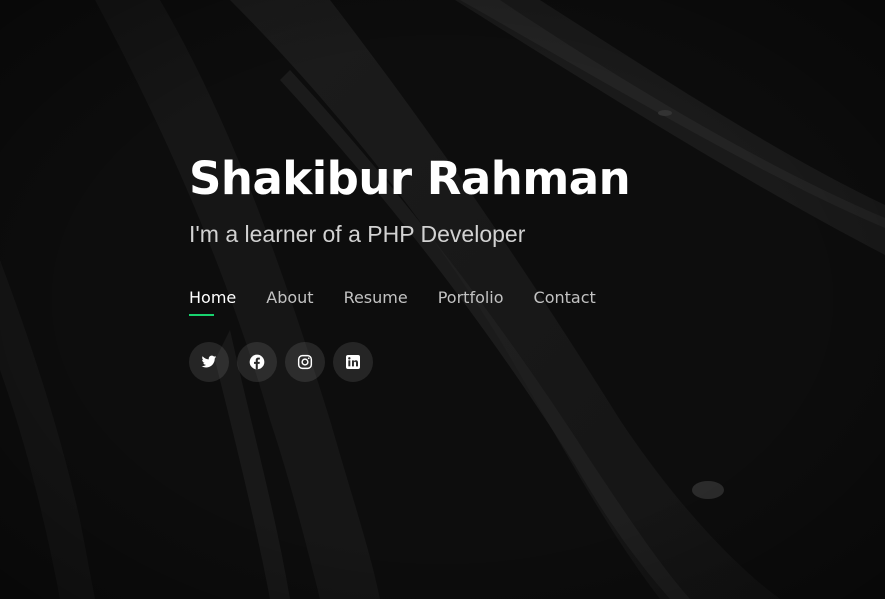  I want to click on nav-item-label: Resume, so click(375, 297).